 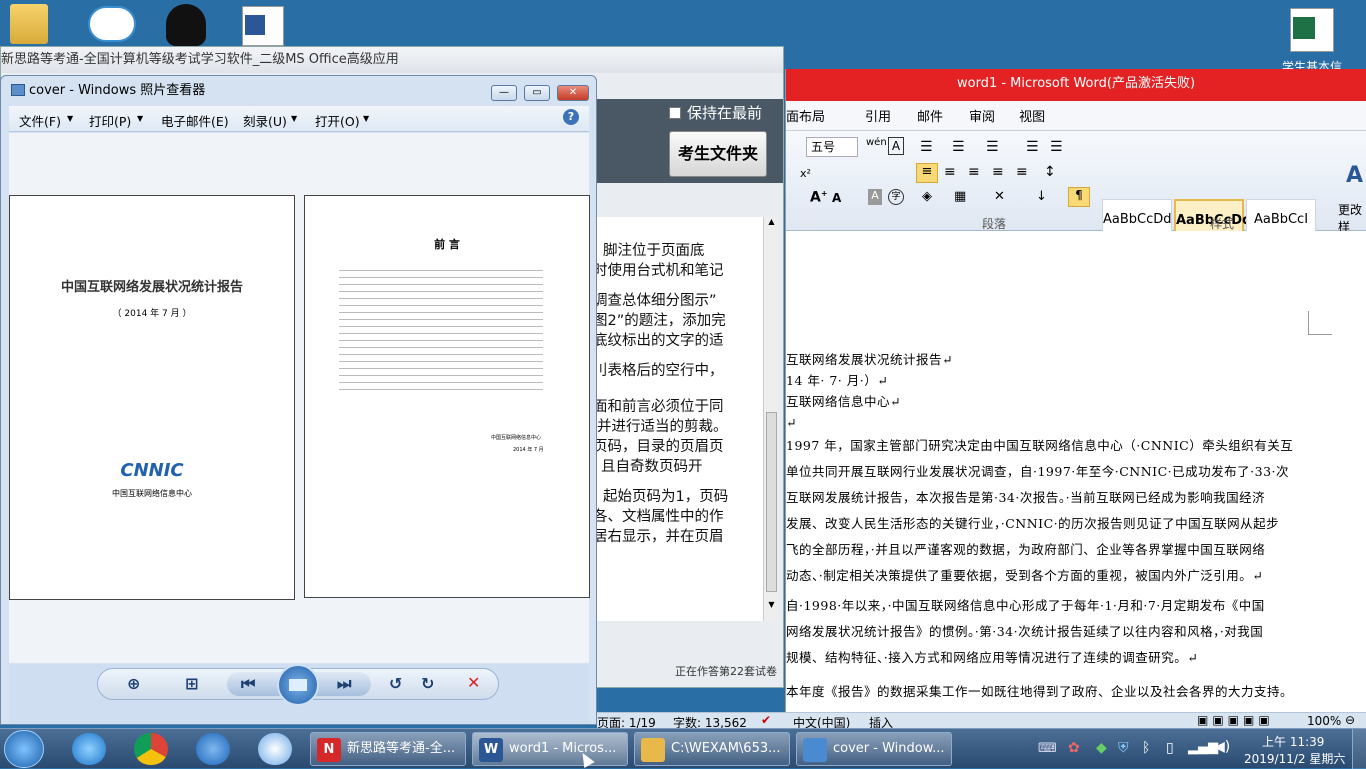 What do you see at coordinates (1359, 749) in the screenshot?
I see `show-desktop-button` at bounding box center [1359, 749].